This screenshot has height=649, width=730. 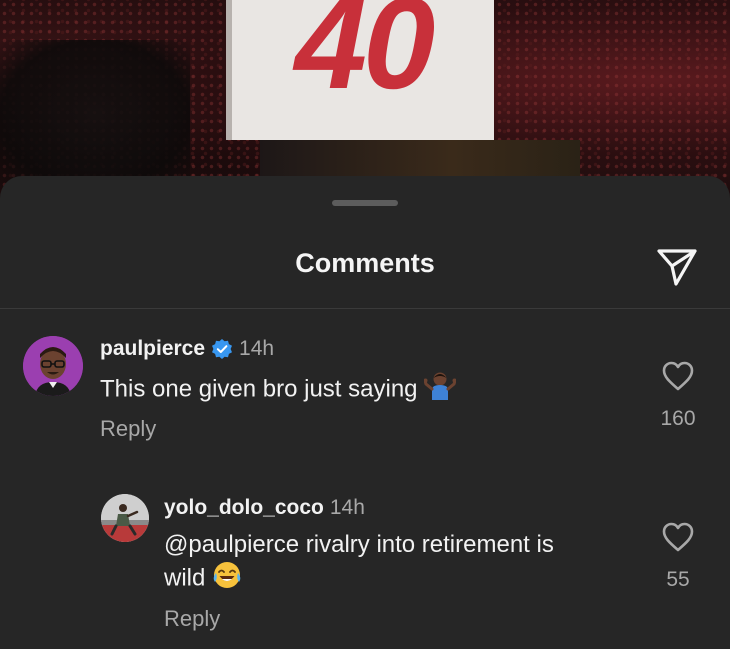 What do you see at coordinates (678, 418) in the screenshot?
I see `like-count: 160` at bounding box center [678, 418].